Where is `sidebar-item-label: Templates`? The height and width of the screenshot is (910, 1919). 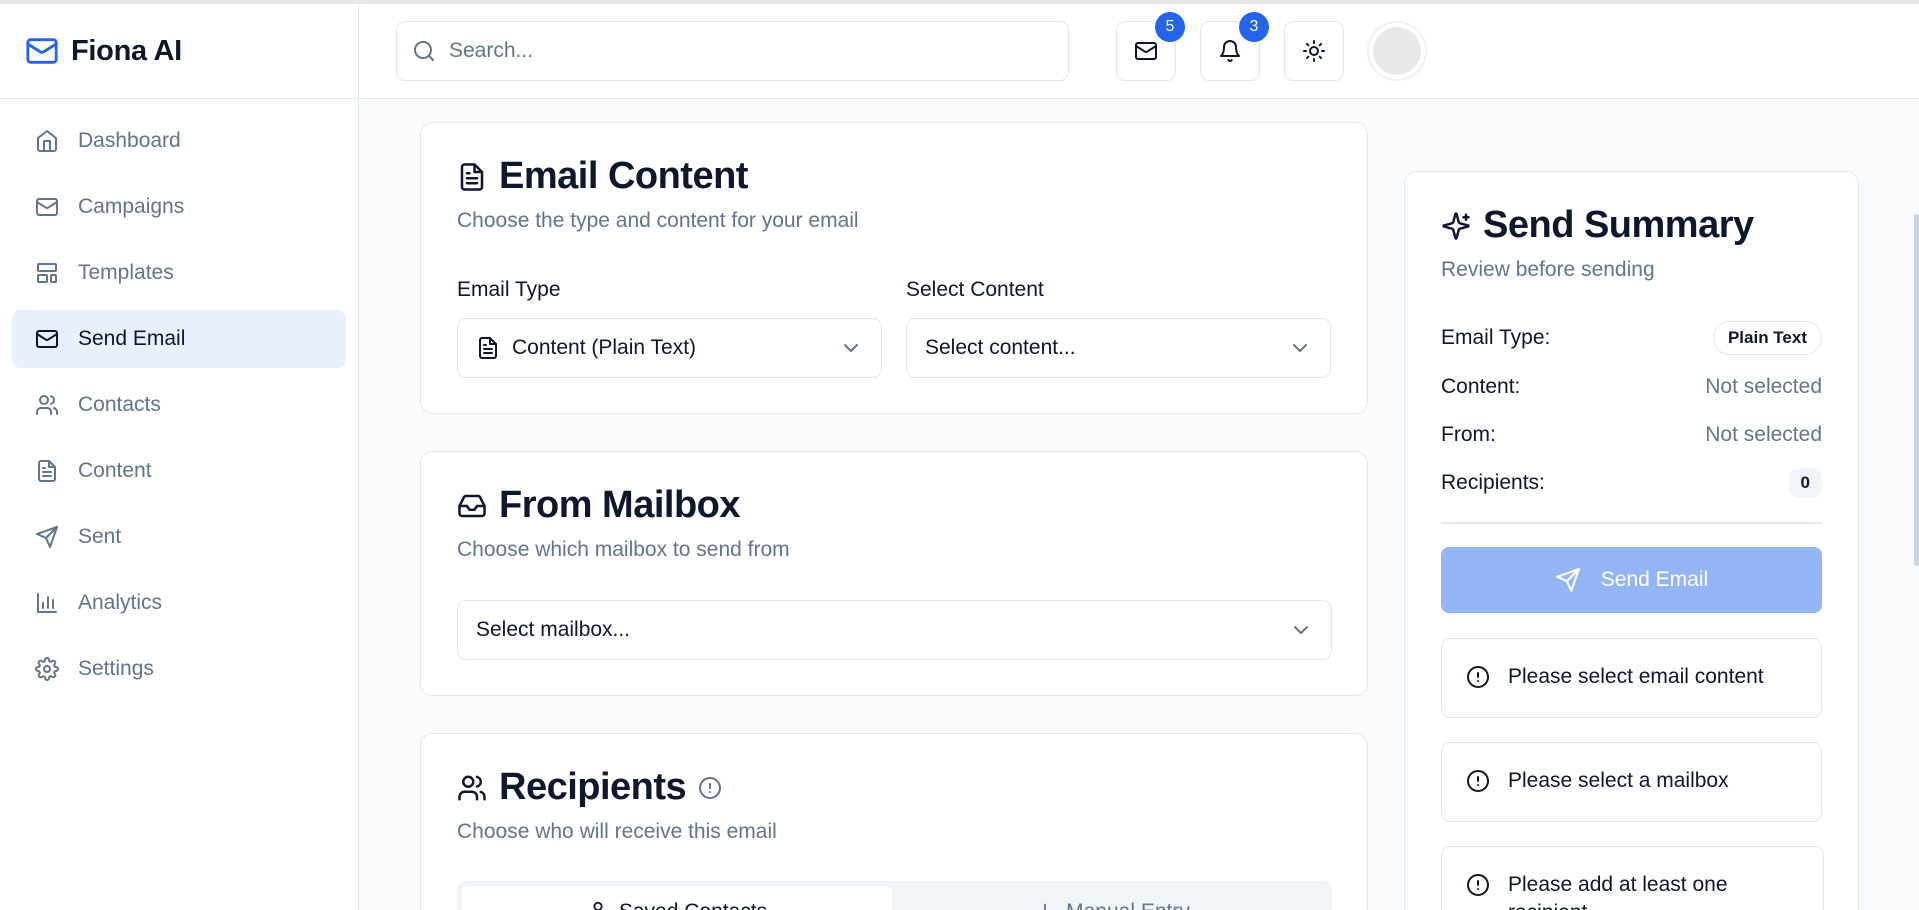 sidebar-item-label: Templates is located at coordinates (126, 272).